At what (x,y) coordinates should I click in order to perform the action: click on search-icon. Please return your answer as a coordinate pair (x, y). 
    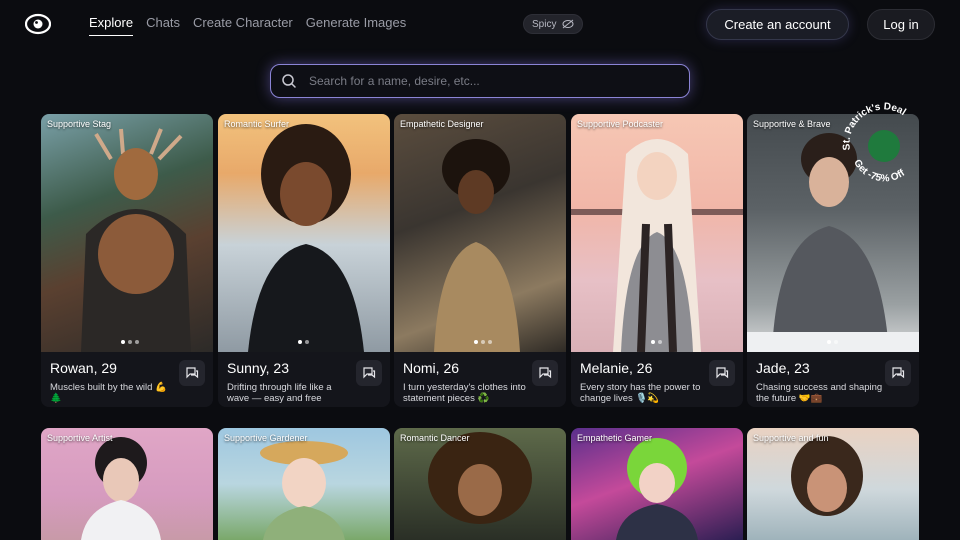
    Looking at the image, I should click on (289, 81).